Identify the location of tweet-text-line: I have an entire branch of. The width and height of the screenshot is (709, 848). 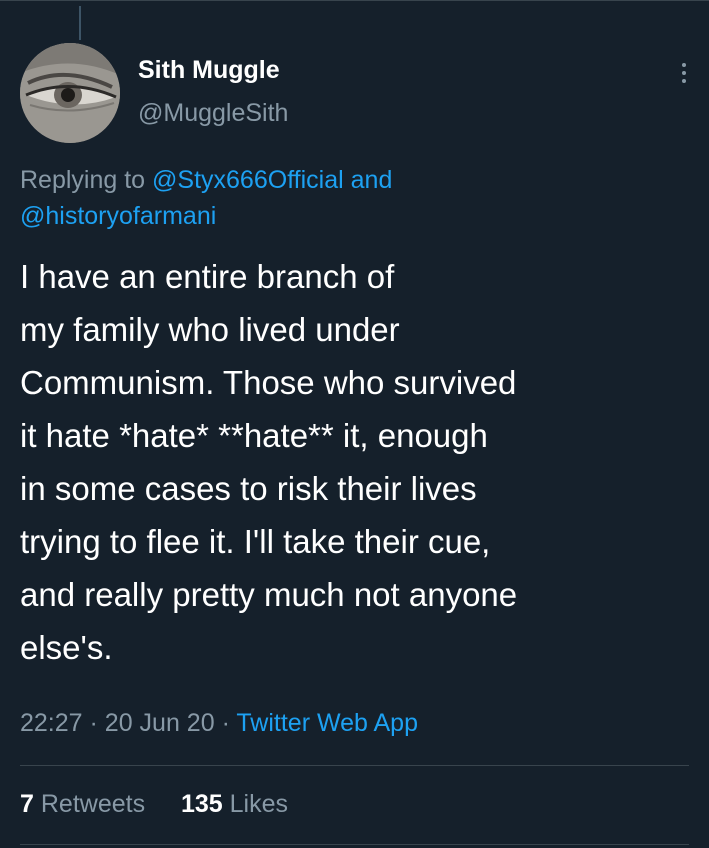
(207, 276).